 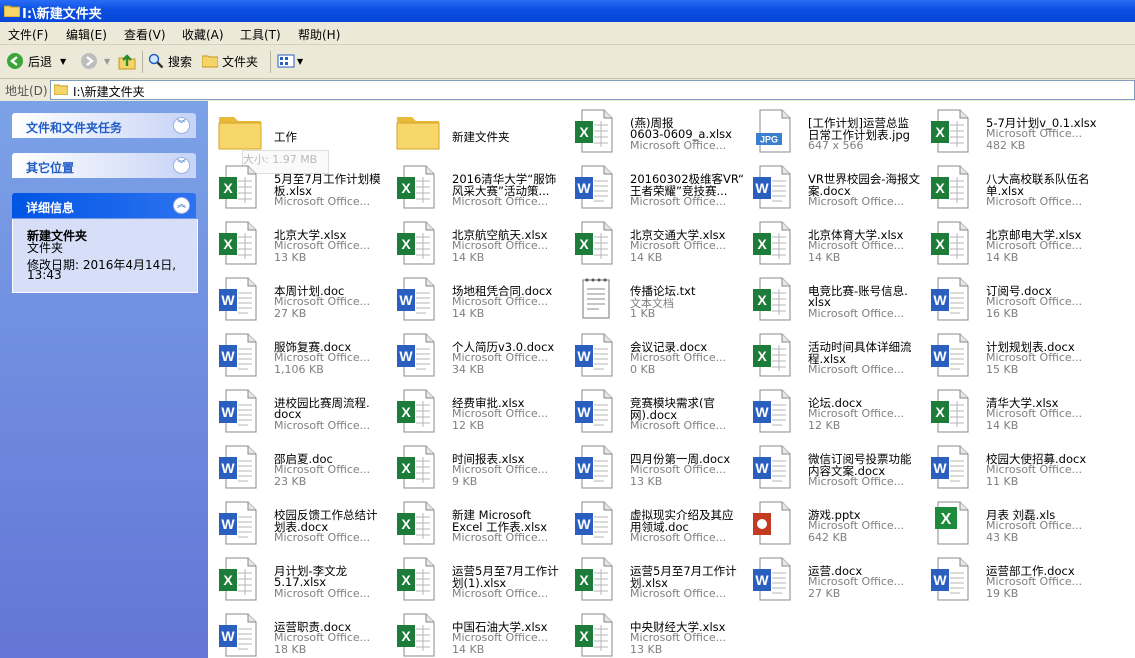 What do you see at coordinates (304, 247) in the screenshot?
I see `file-item: X 北京大学.xlsx Microsoft Office... 13 KB` at bounding box center [304, 247].